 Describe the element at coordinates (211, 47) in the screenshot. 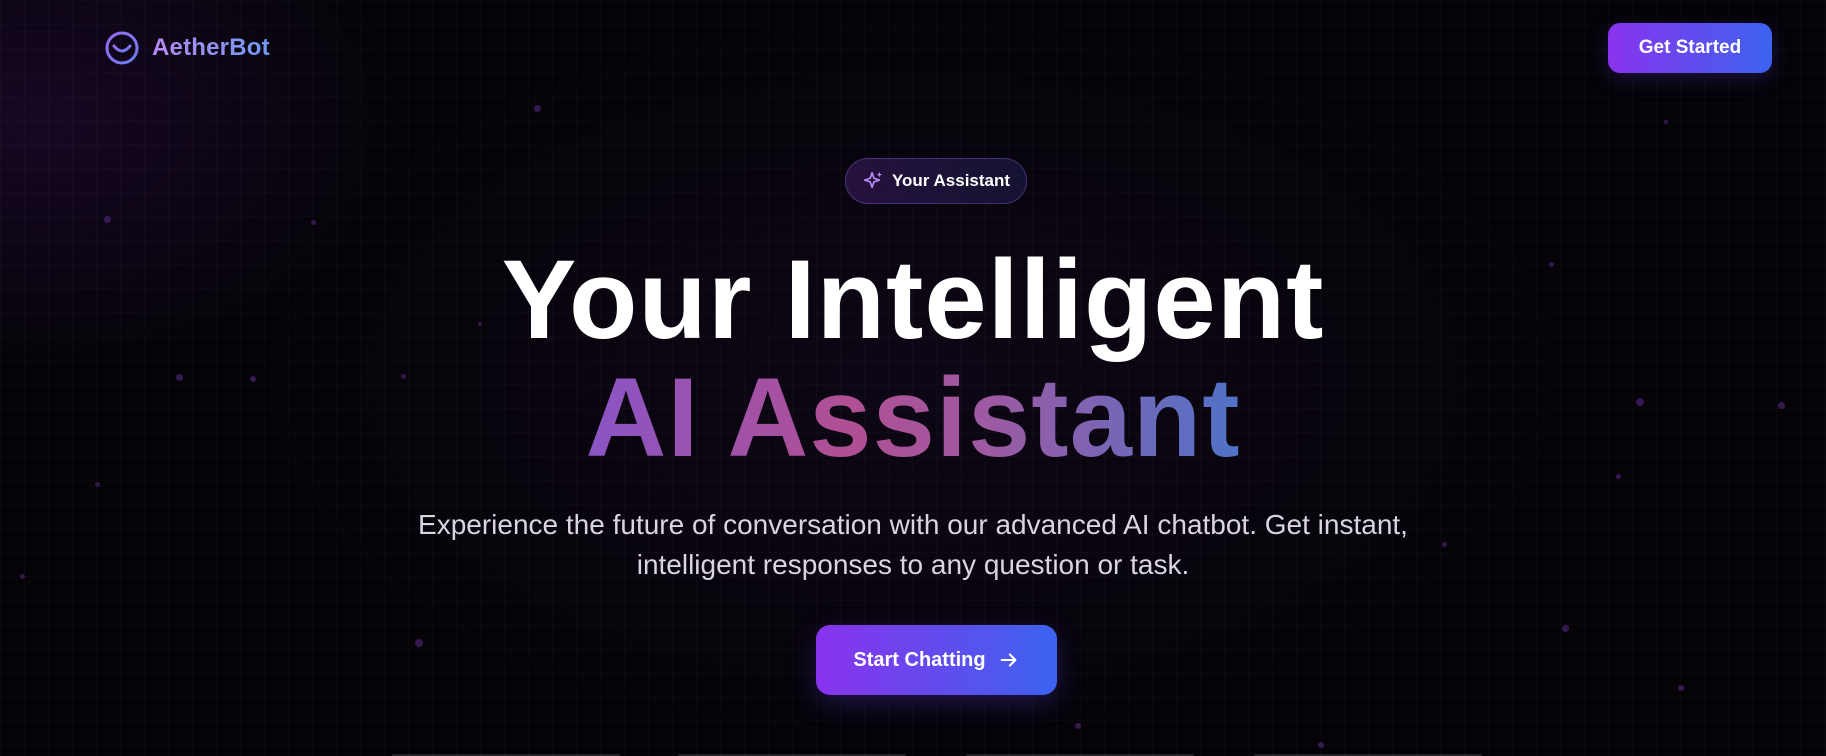

I see `brand-name: AetherBot` at that location.